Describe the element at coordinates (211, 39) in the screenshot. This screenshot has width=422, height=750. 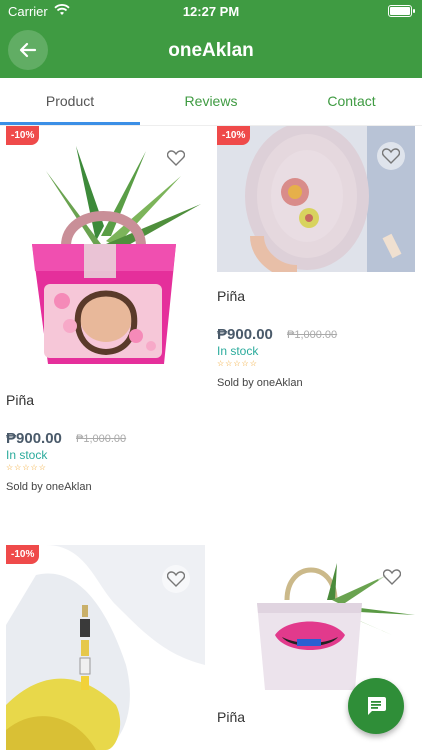
I see `app-header: Carrier 12:27 PM oneAklan` at that location.